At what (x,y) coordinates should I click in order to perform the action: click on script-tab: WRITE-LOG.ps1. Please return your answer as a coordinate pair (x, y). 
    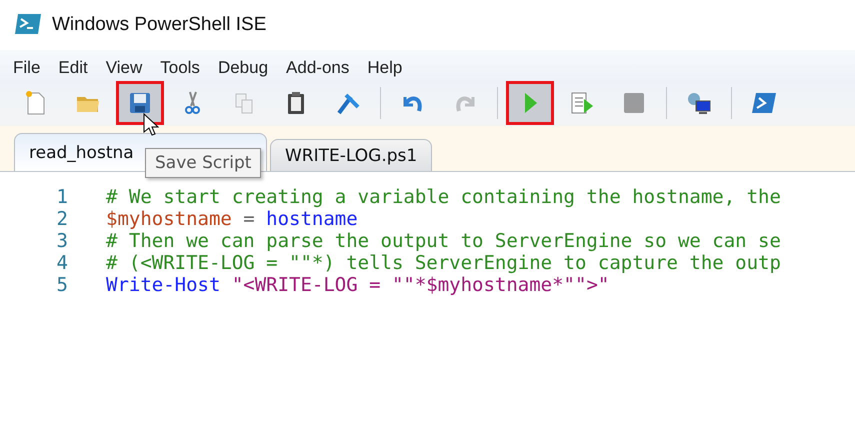
    Looking at the image, I should click on (351, 155).